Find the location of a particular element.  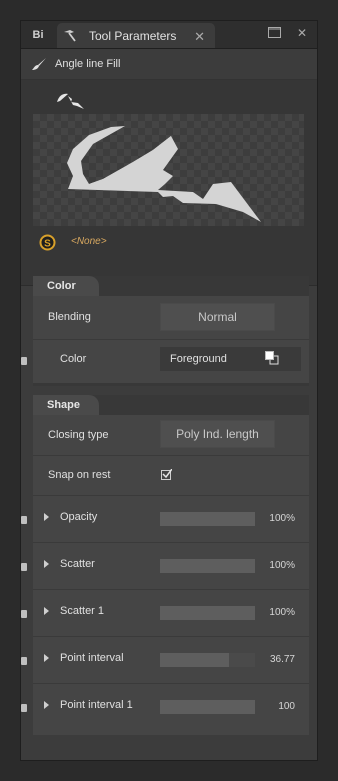

brush-stroke-preview is located at coordinates (168, 170).